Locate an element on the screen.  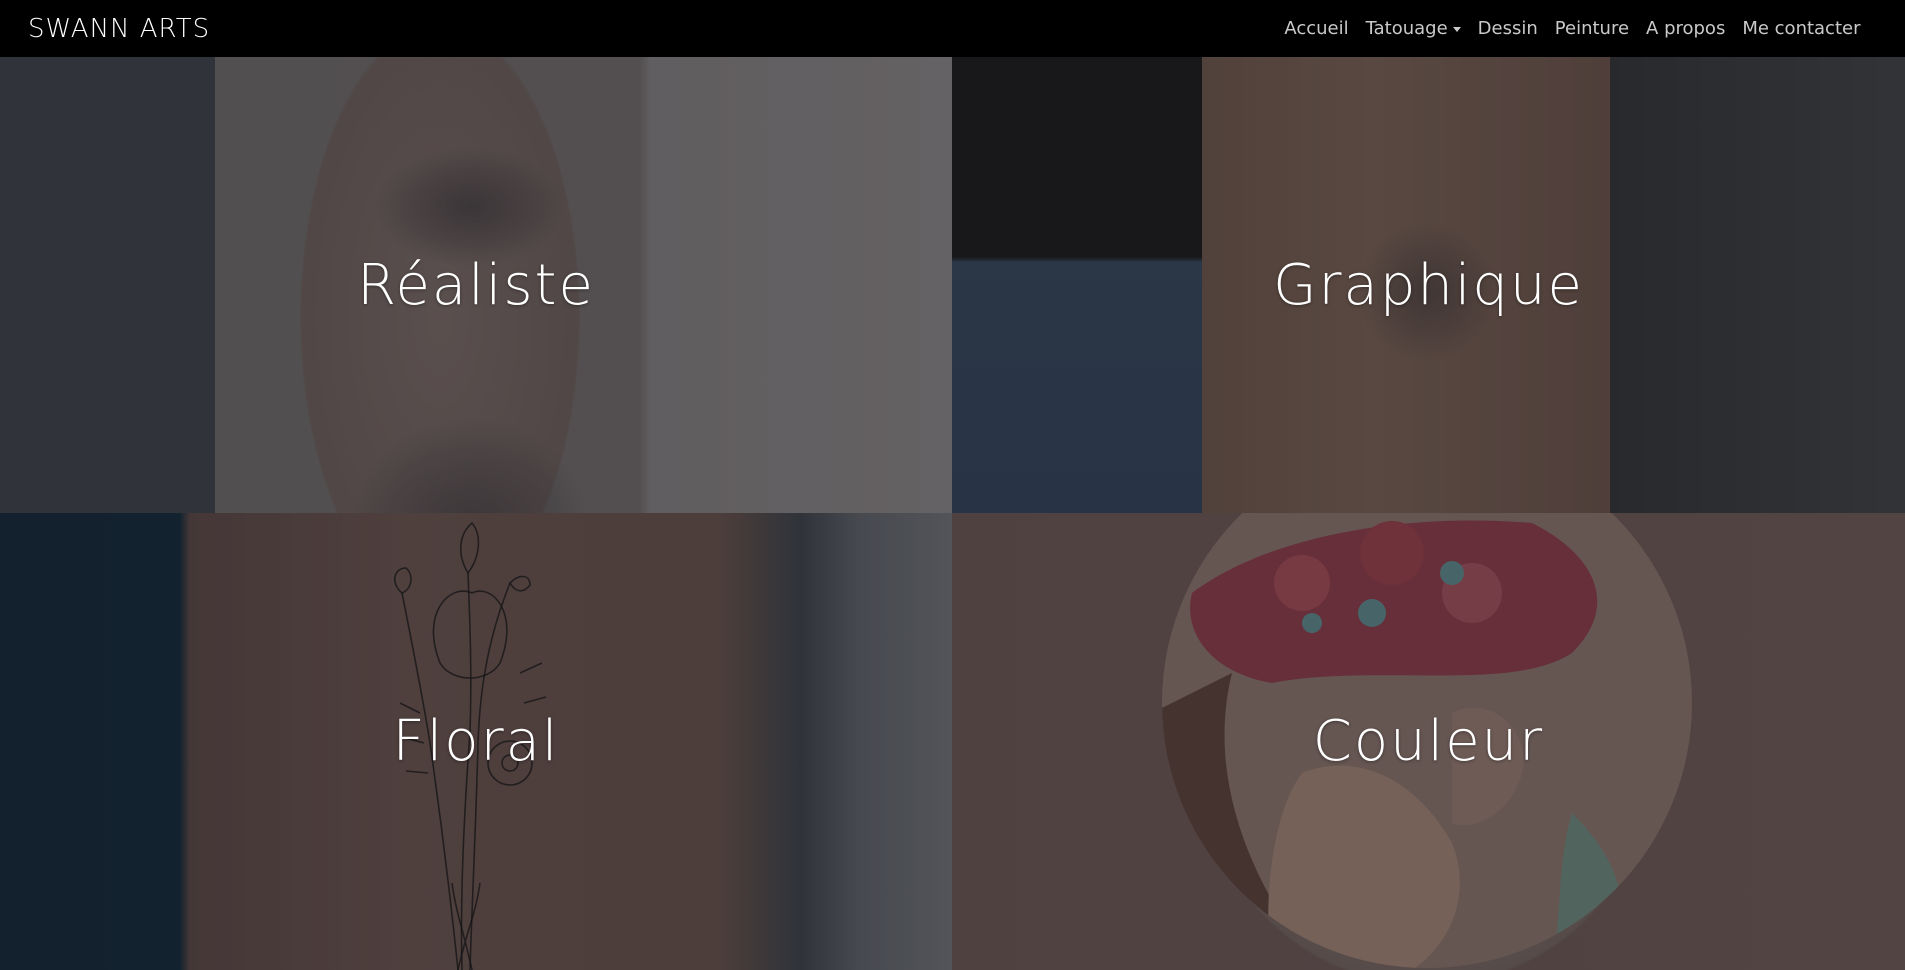
nav-item-tatouage-dropdown: Tatouage is located at coordinates (1413, 28).